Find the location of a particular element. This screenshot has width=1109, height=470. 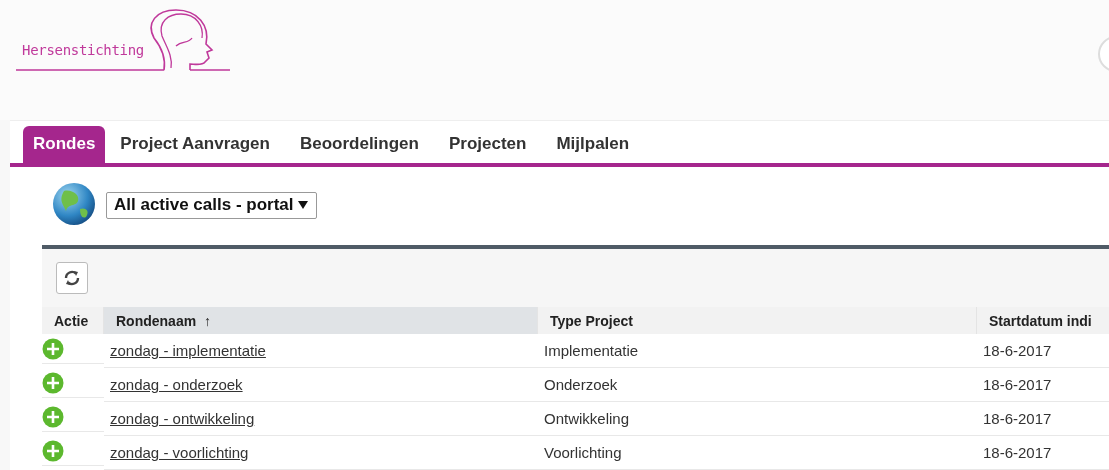

tab: Mijlpalen is located at coordinates (593, 144).